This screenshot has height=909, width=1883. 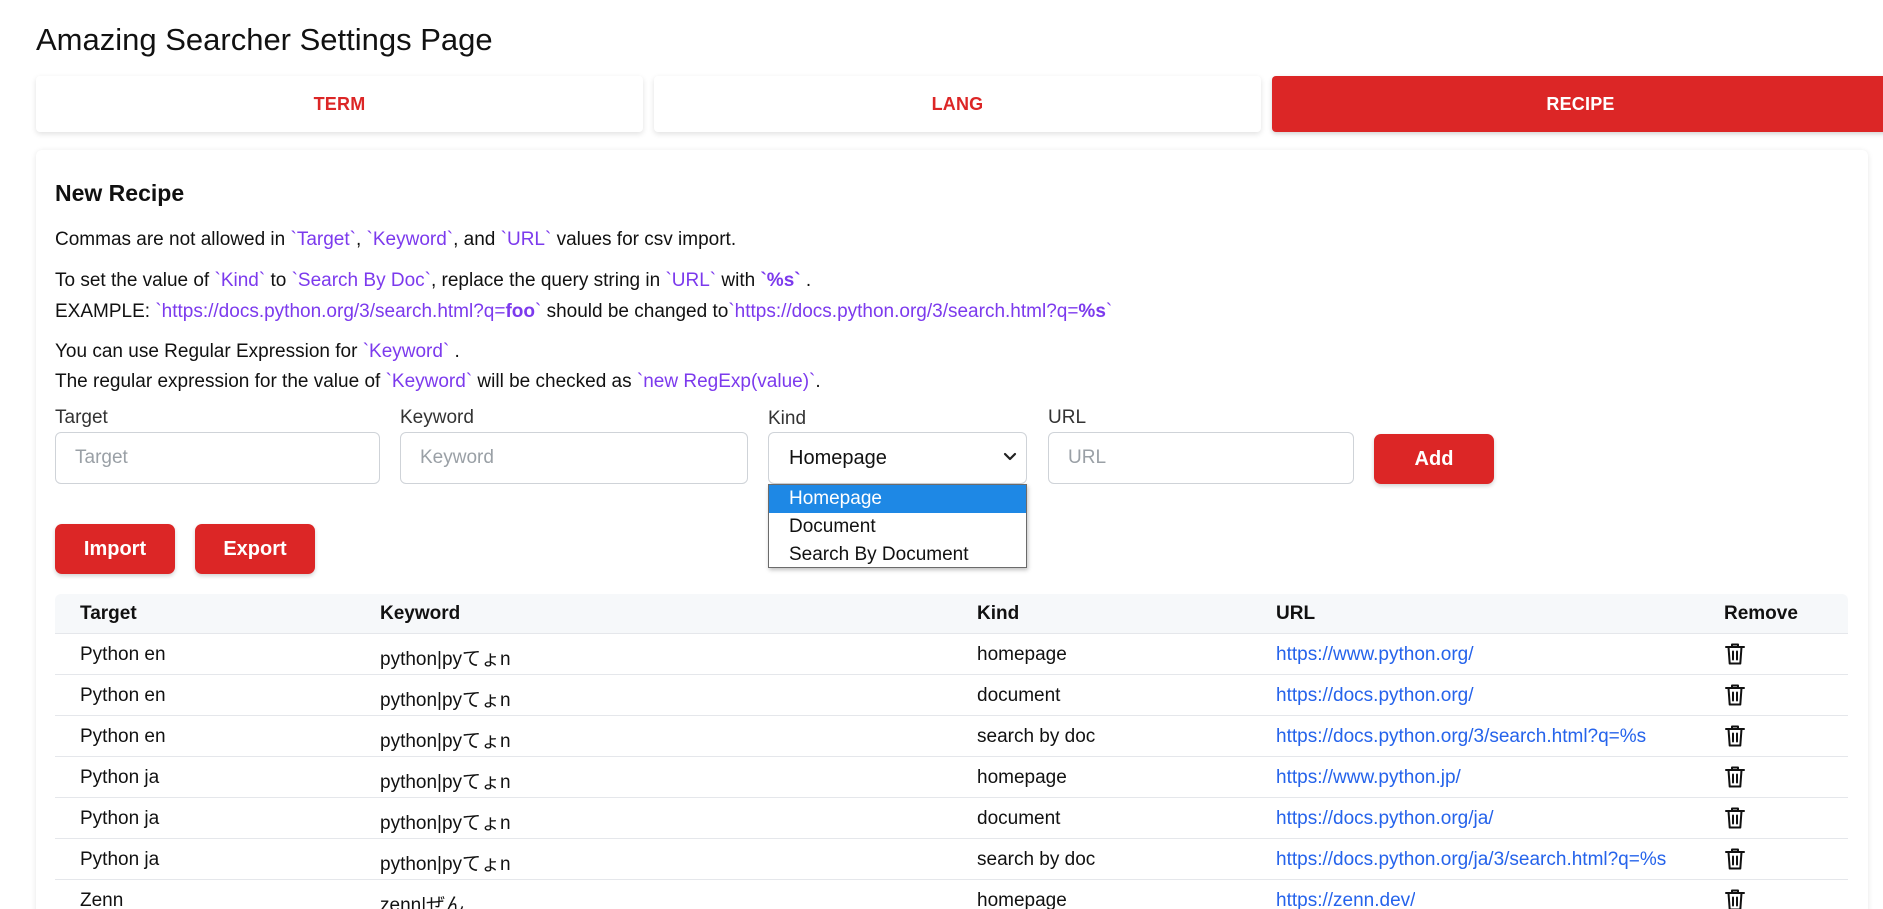 What do you see at coordinates (1067, 417) in the screenshot?
I see `url-label: URL` at bounding box center [1067, 417].